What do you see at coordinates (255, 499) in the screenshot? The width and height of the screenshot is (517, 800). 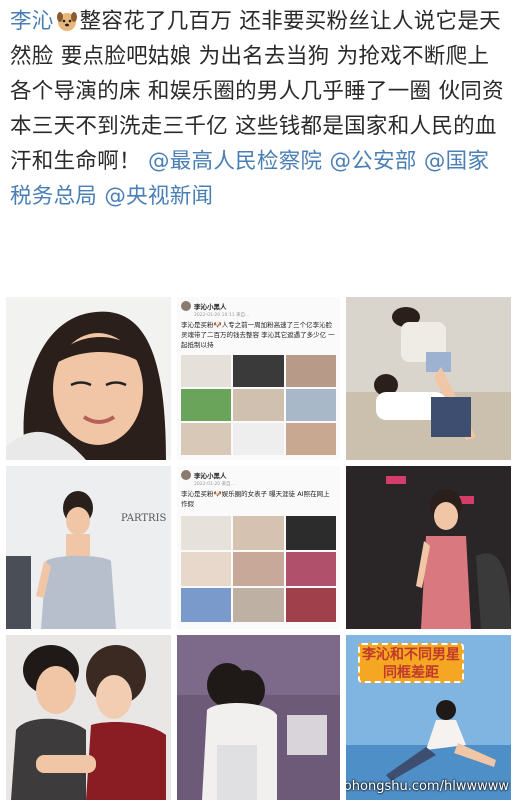 I see `screenshot-text: 李沁是买粉🐶娱乐圈的女表子 曝天涯徒 AI照在网上作假` at bounding box center [255, 499].